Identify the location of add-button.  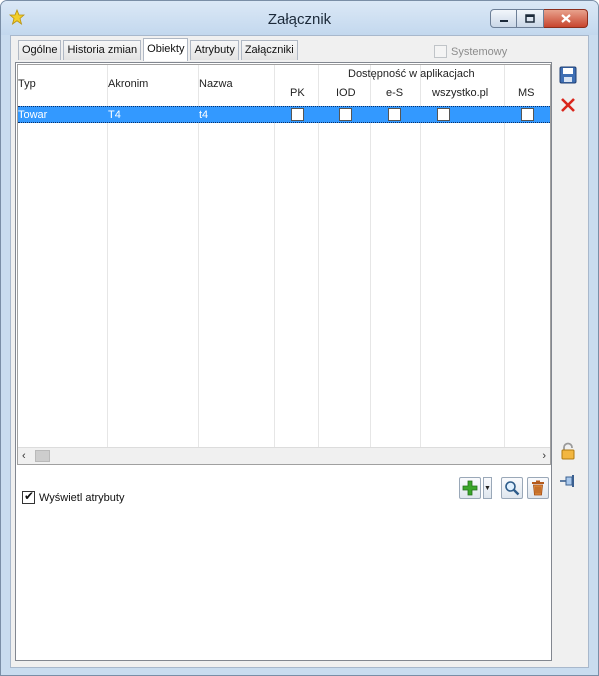
(470, 488).